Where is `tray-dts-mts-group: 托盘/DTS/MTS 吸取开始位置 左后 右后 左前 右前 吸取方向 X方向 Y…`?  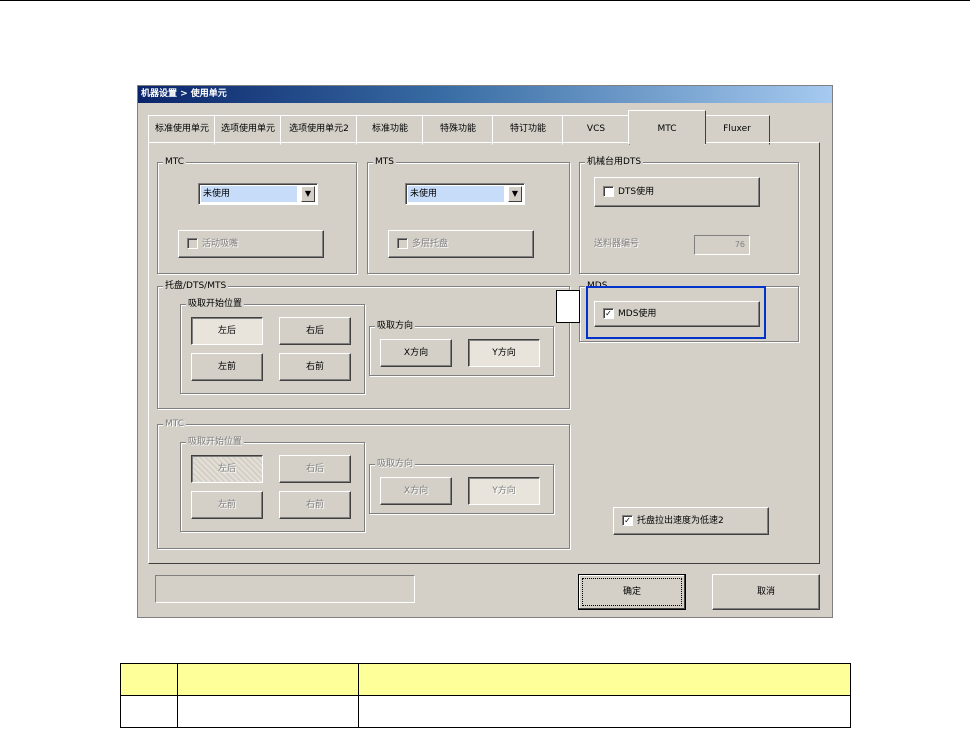 tray-dts-mts-group: 托盘/DTS/MTS 吸取开始位置 左后 右后 左前 右前 吸取方向 X方向 Y… is located at coordinates (363, 344).